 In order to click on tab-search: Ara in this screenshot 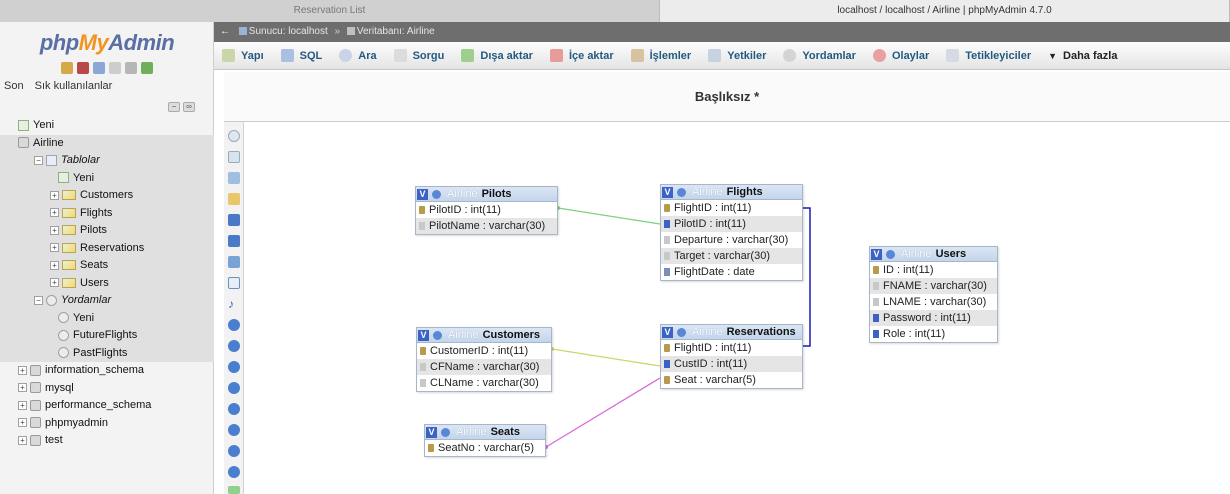, I will do `click(358, 56)`.